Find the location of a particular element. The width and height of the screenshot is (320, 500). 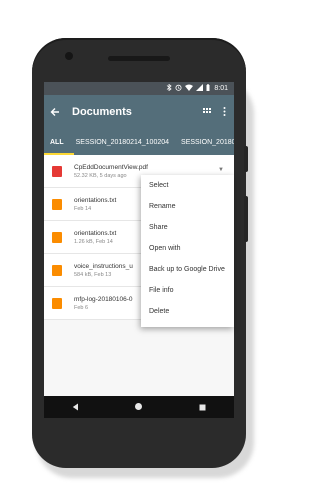

back-triangle-icon is located at coordinates (75, 407).